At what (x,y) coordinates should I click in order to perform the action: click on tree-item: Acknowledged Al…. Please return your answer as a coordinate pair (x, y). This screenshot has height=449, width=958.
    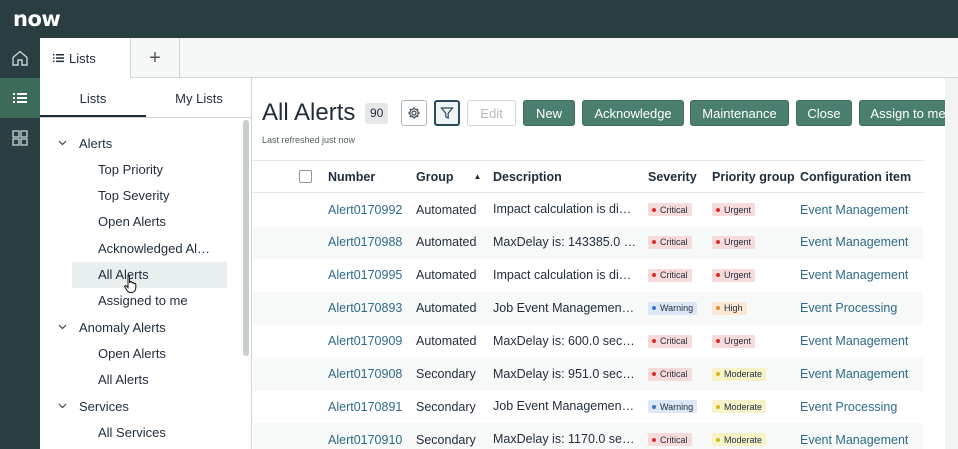
    Looking at the image, I should click on (149, 248).